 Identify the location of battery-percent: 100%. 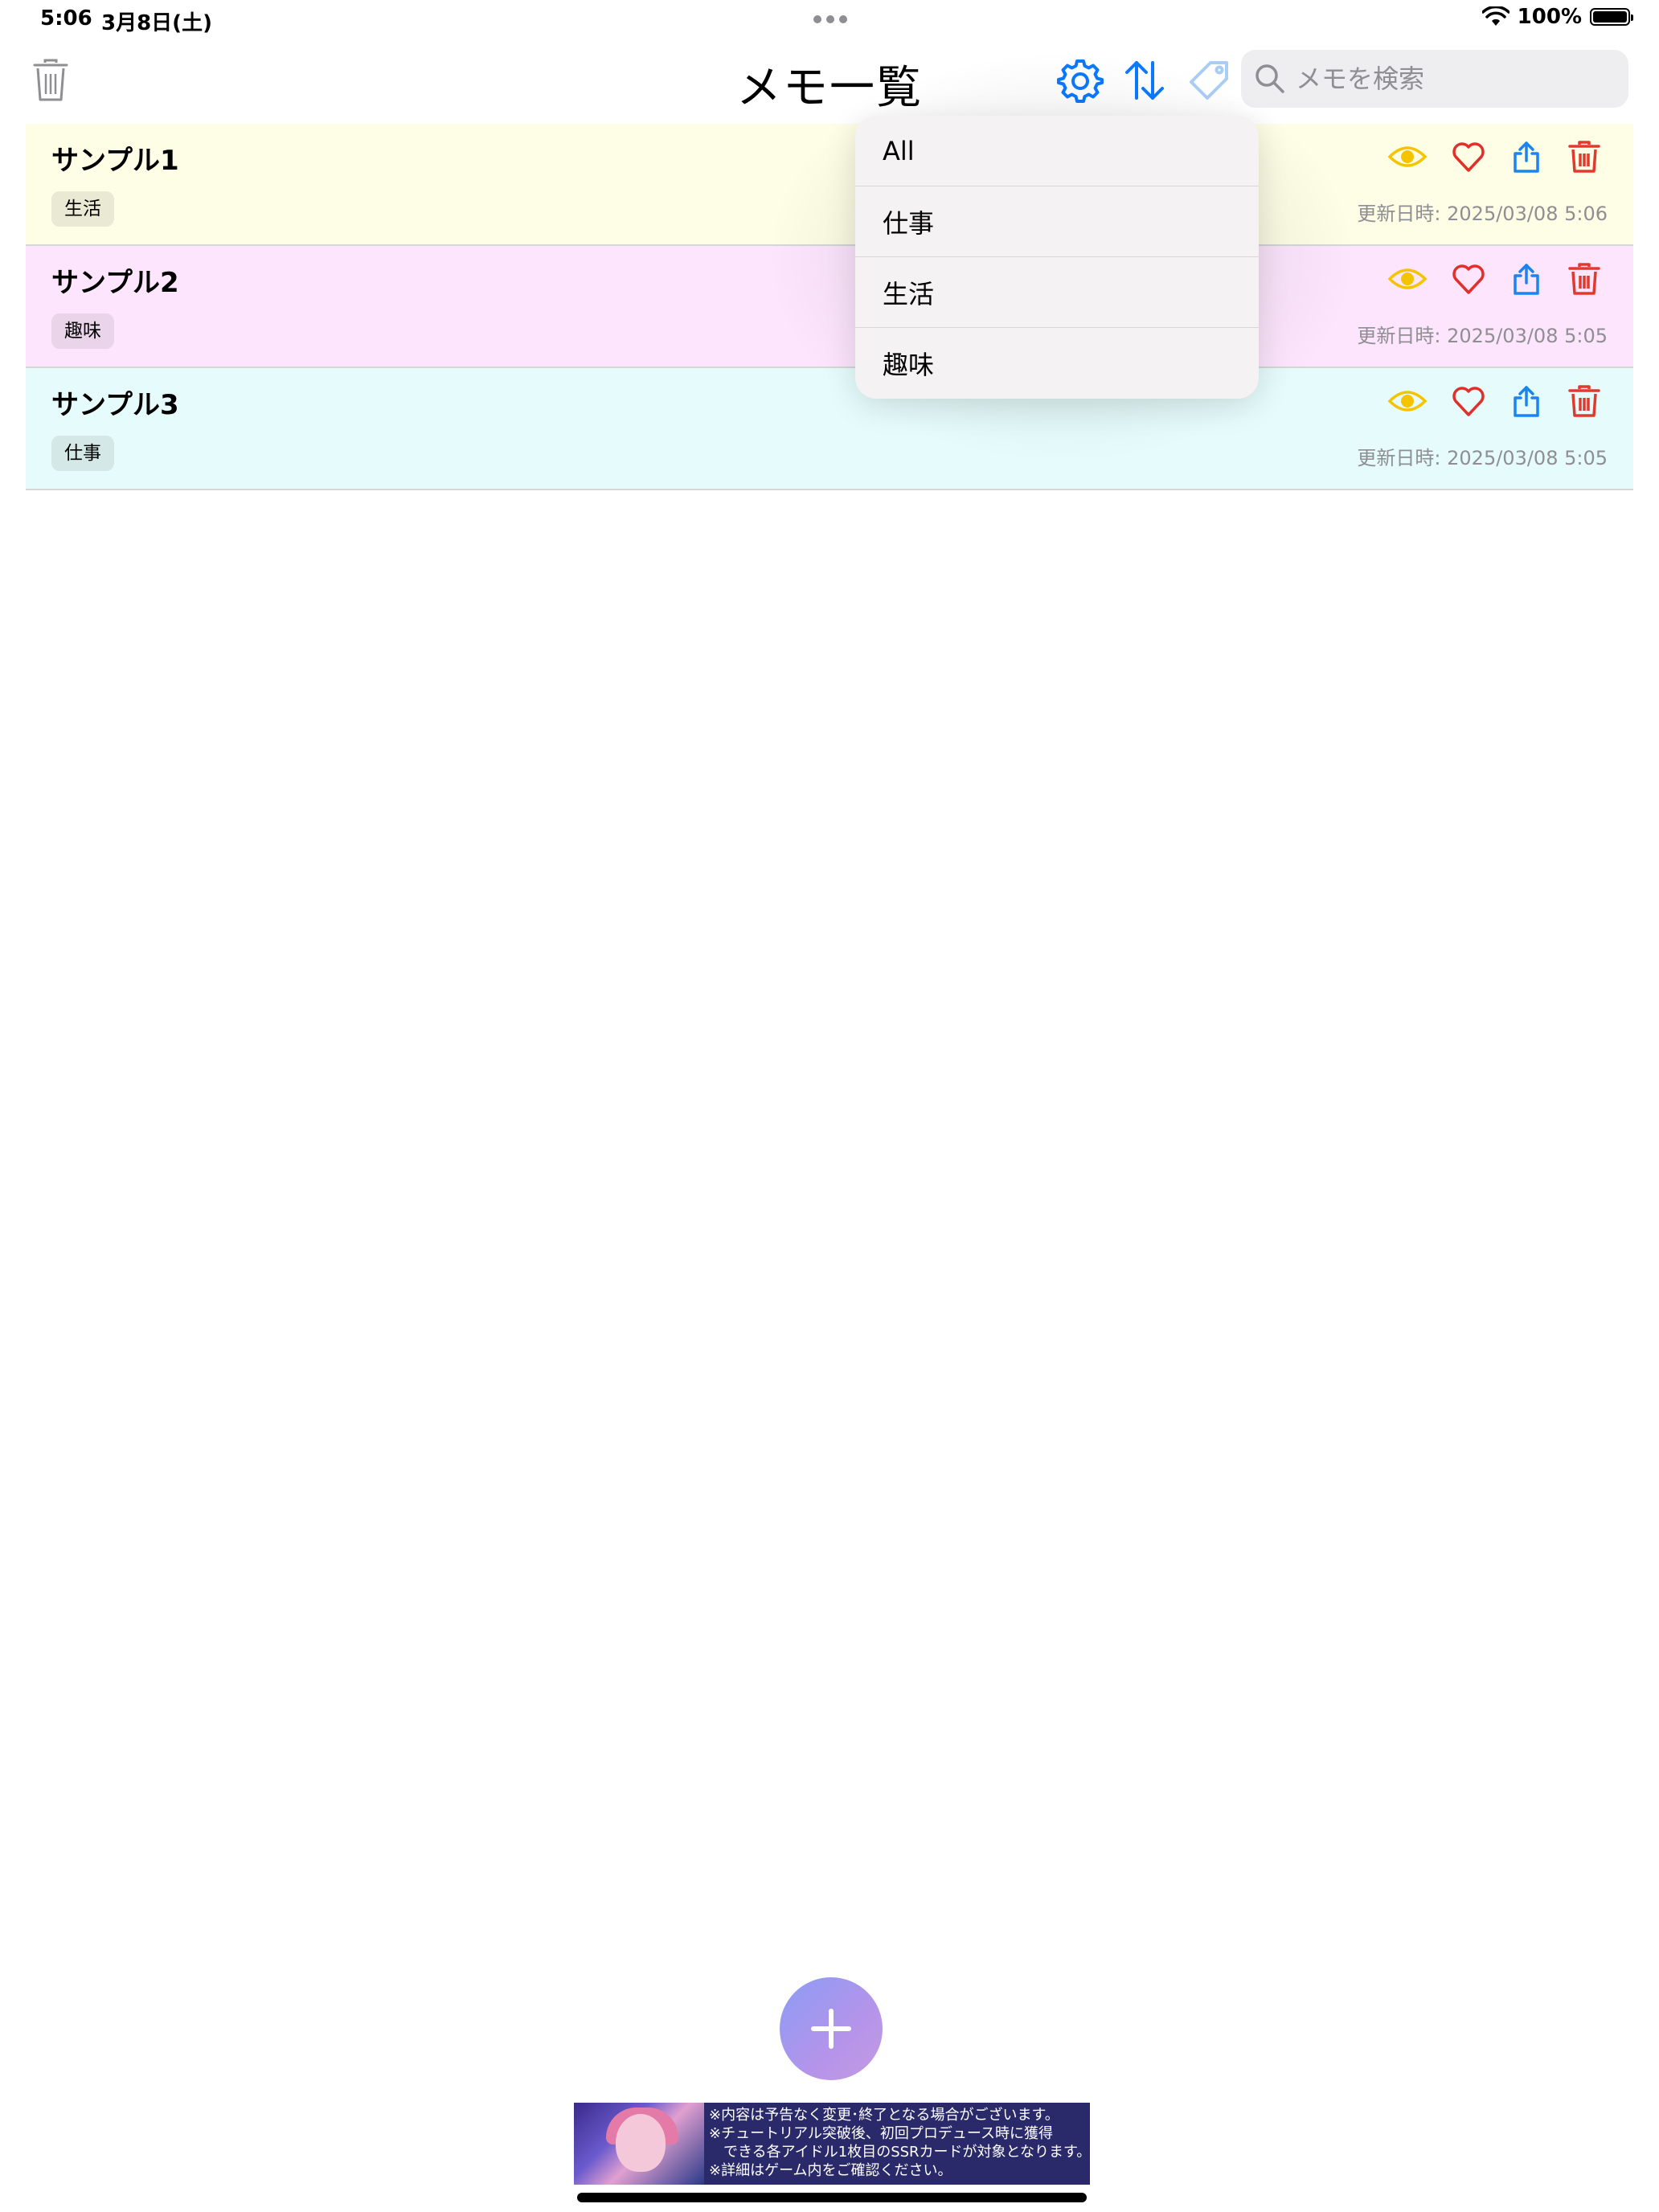
(1549, 17).